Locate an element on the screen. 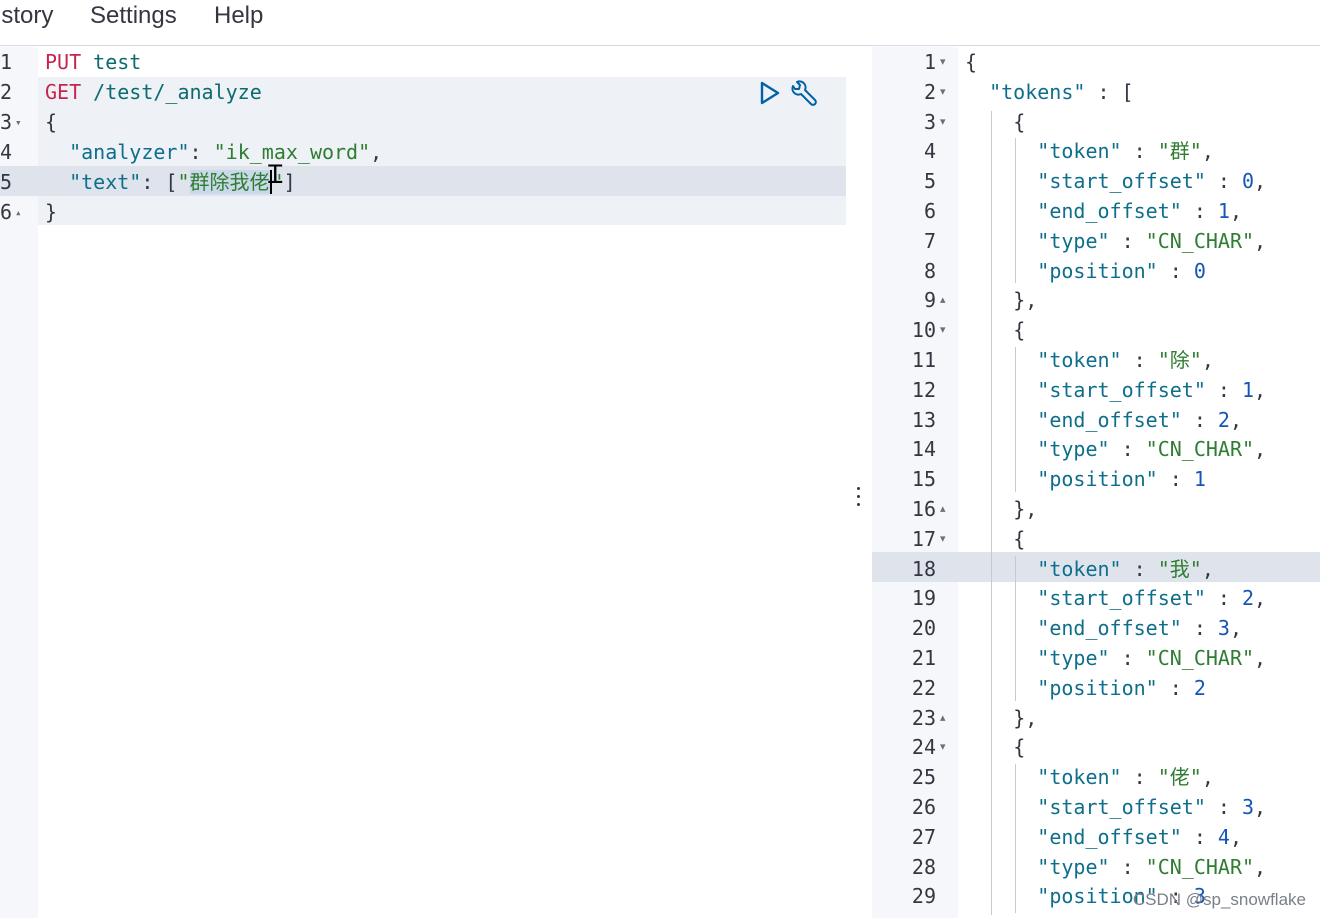  code-token: 群除我佬 is located at coordinates (229, 182).